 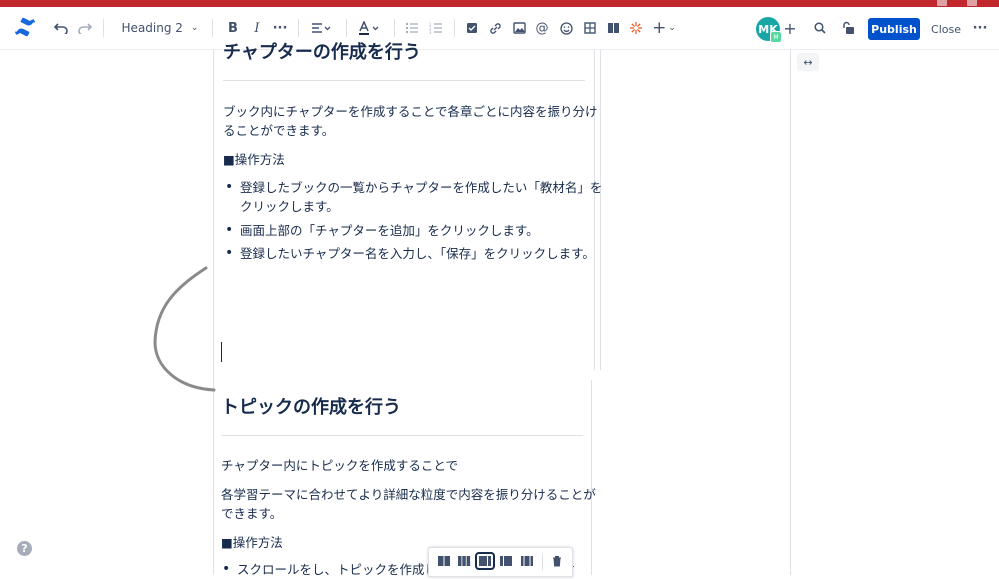 I want to click on more-options-icon: ···, so click(x=980, y=28).